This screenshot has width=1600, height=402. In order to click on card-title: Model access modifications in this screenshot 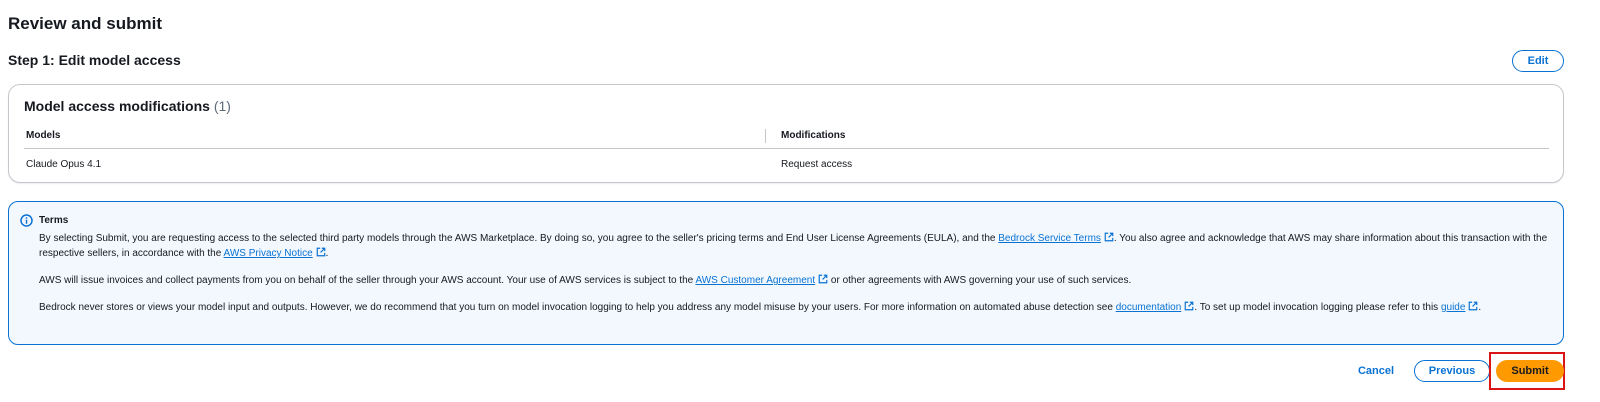, I will do `click(117, 106)`.